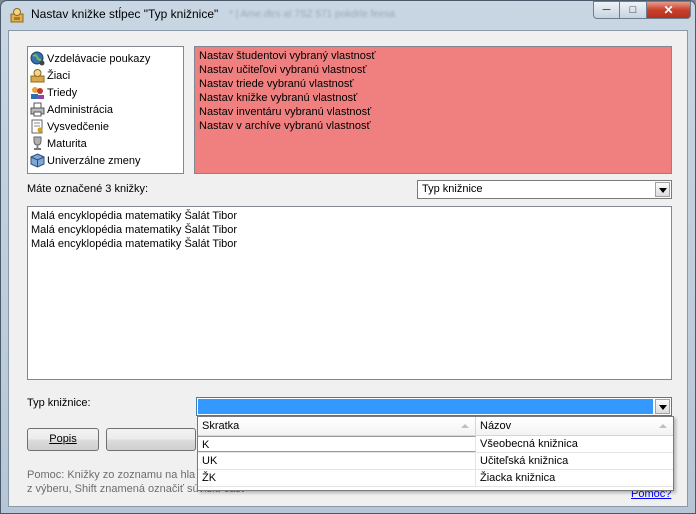 The height and width of the screenshot is (514, 696). I want to click on action-item: Nastav triede vybranú vlastnosť, so click(433, 84).